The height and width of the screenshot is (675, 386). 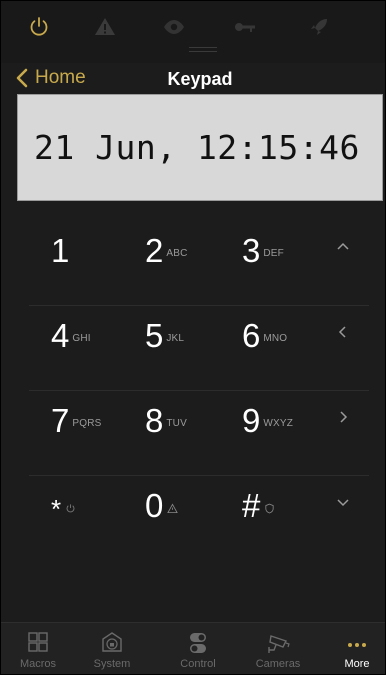 I want to click on key-7: 7 PQRS, so click(x=76, y=414).